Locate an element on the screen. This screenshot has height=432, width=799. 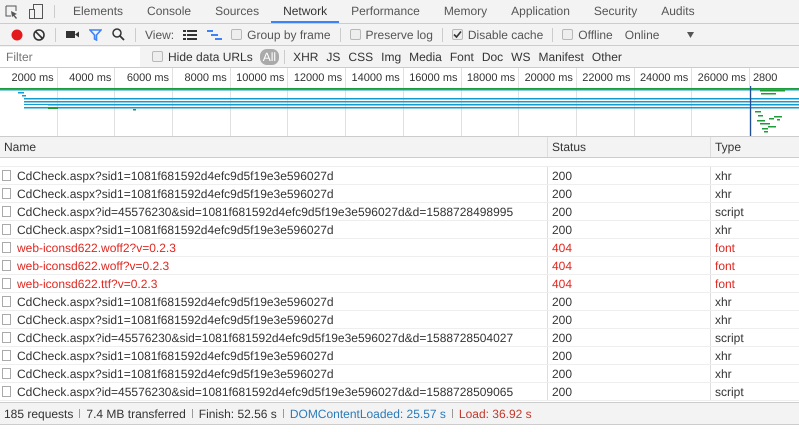
request-name: web-iconsd622.woff?v=0.2.3 is located at coordinates (93, 265).